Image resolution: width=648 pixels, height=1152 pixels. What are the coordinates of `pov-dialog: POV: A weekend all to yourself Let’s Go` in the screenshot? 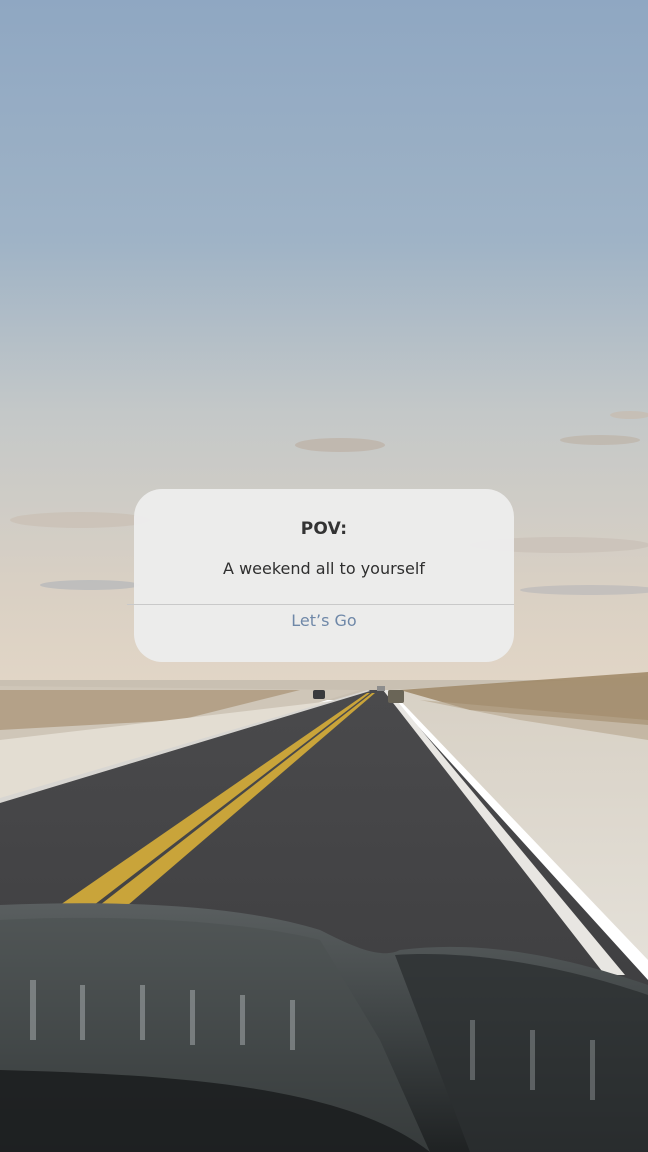 It's located at (320, 575).